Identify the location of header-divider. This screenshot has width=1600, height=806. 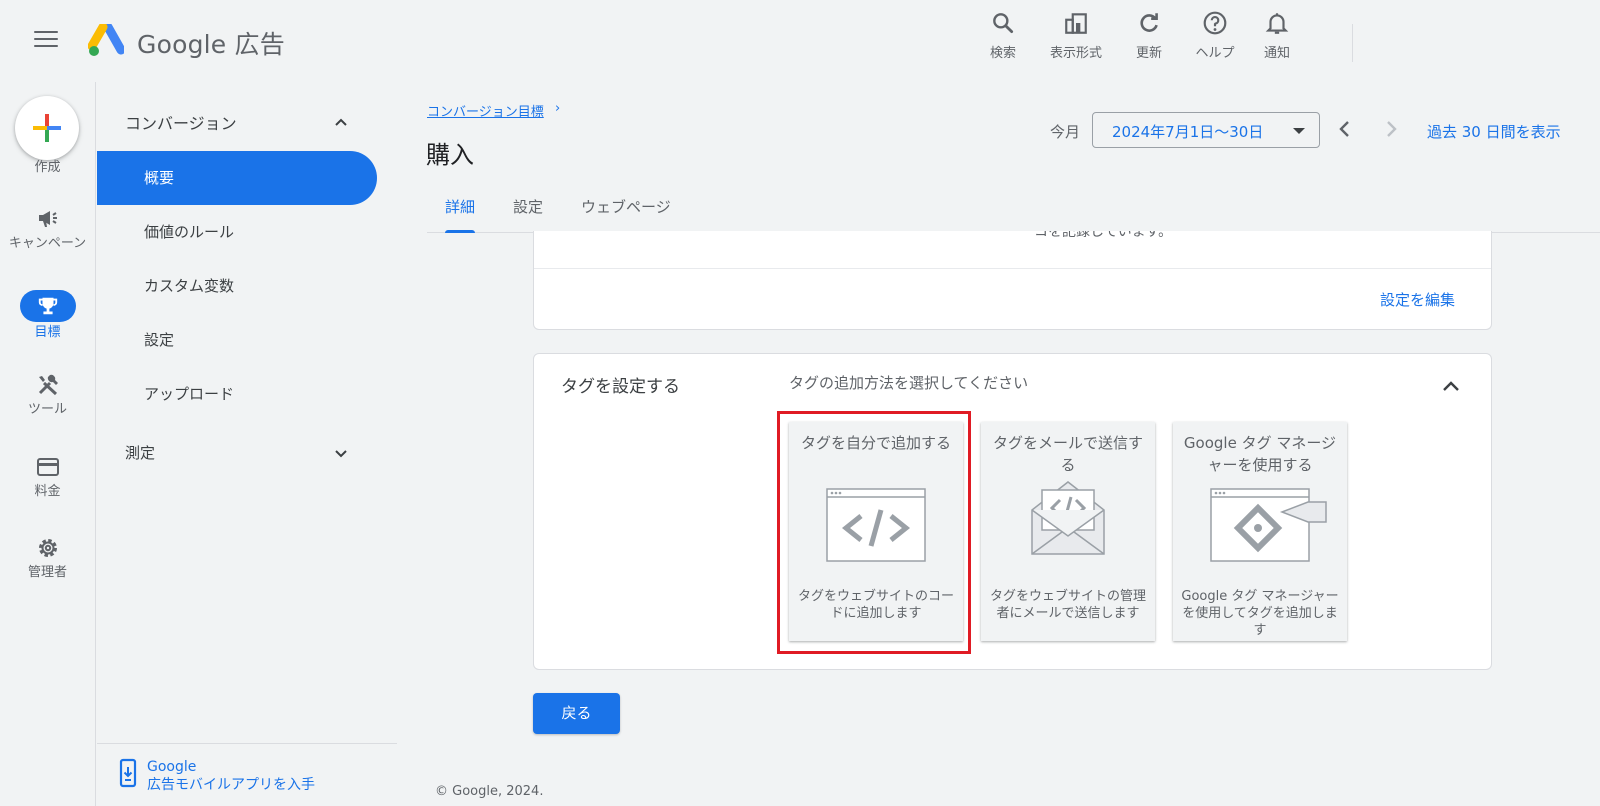
(1352, 43).